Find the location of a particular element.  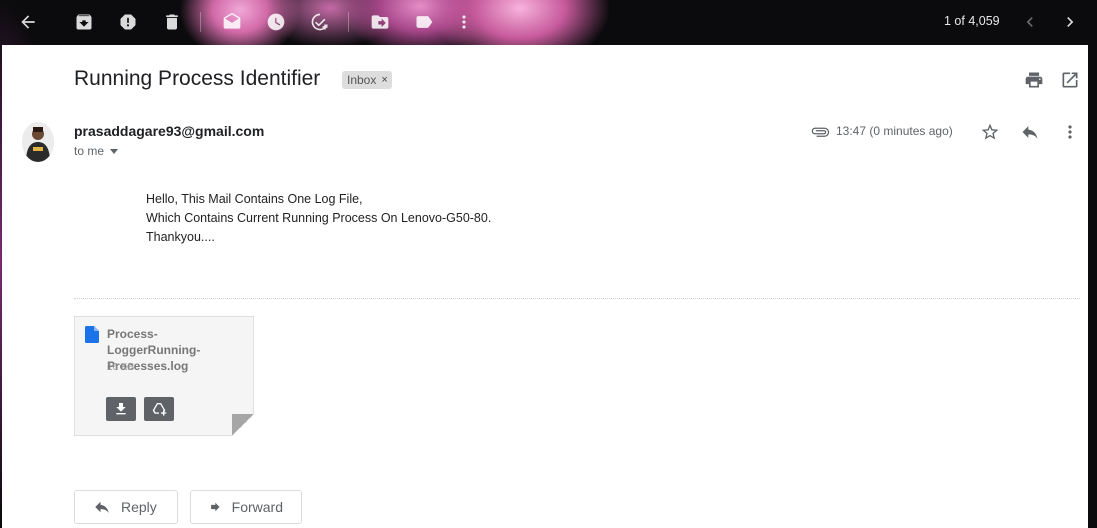

forward-label: Forward is located at coordinates (257, 507).